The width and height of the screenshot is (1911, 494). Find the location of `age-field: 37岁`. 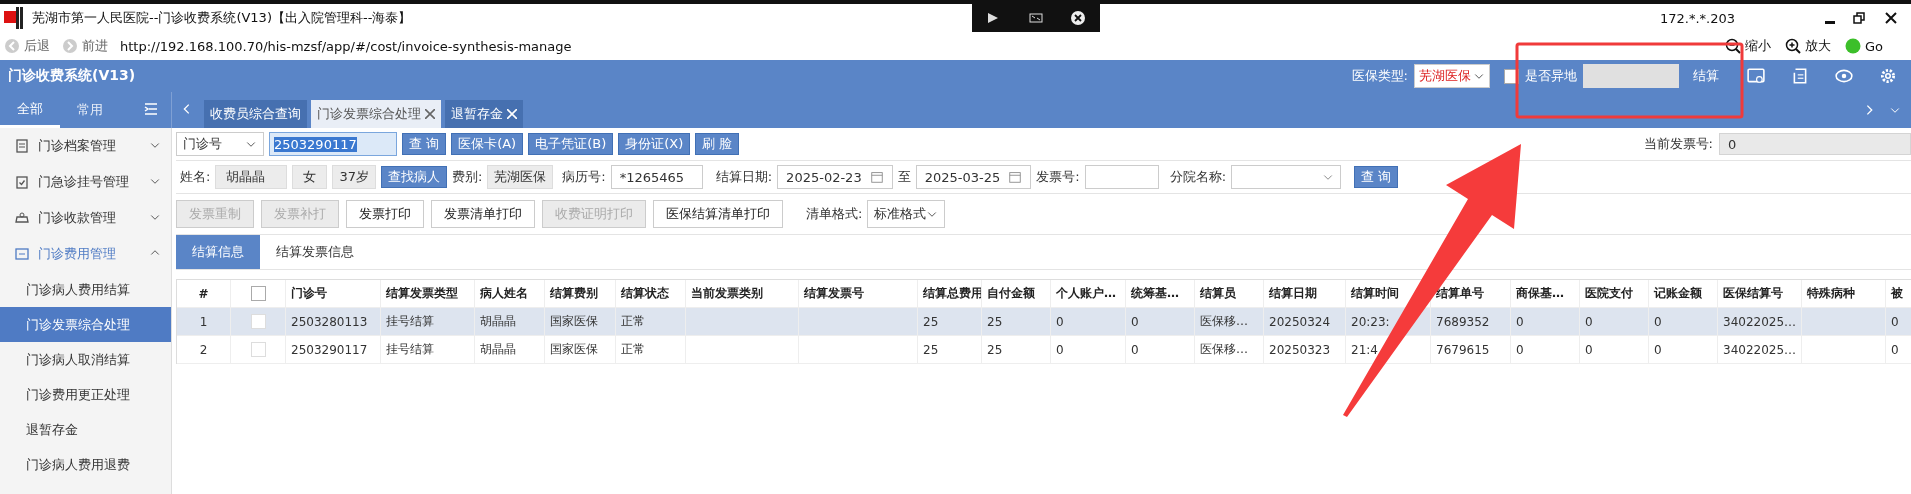

age-field: 37岁 is located at coordinates (354, 177).